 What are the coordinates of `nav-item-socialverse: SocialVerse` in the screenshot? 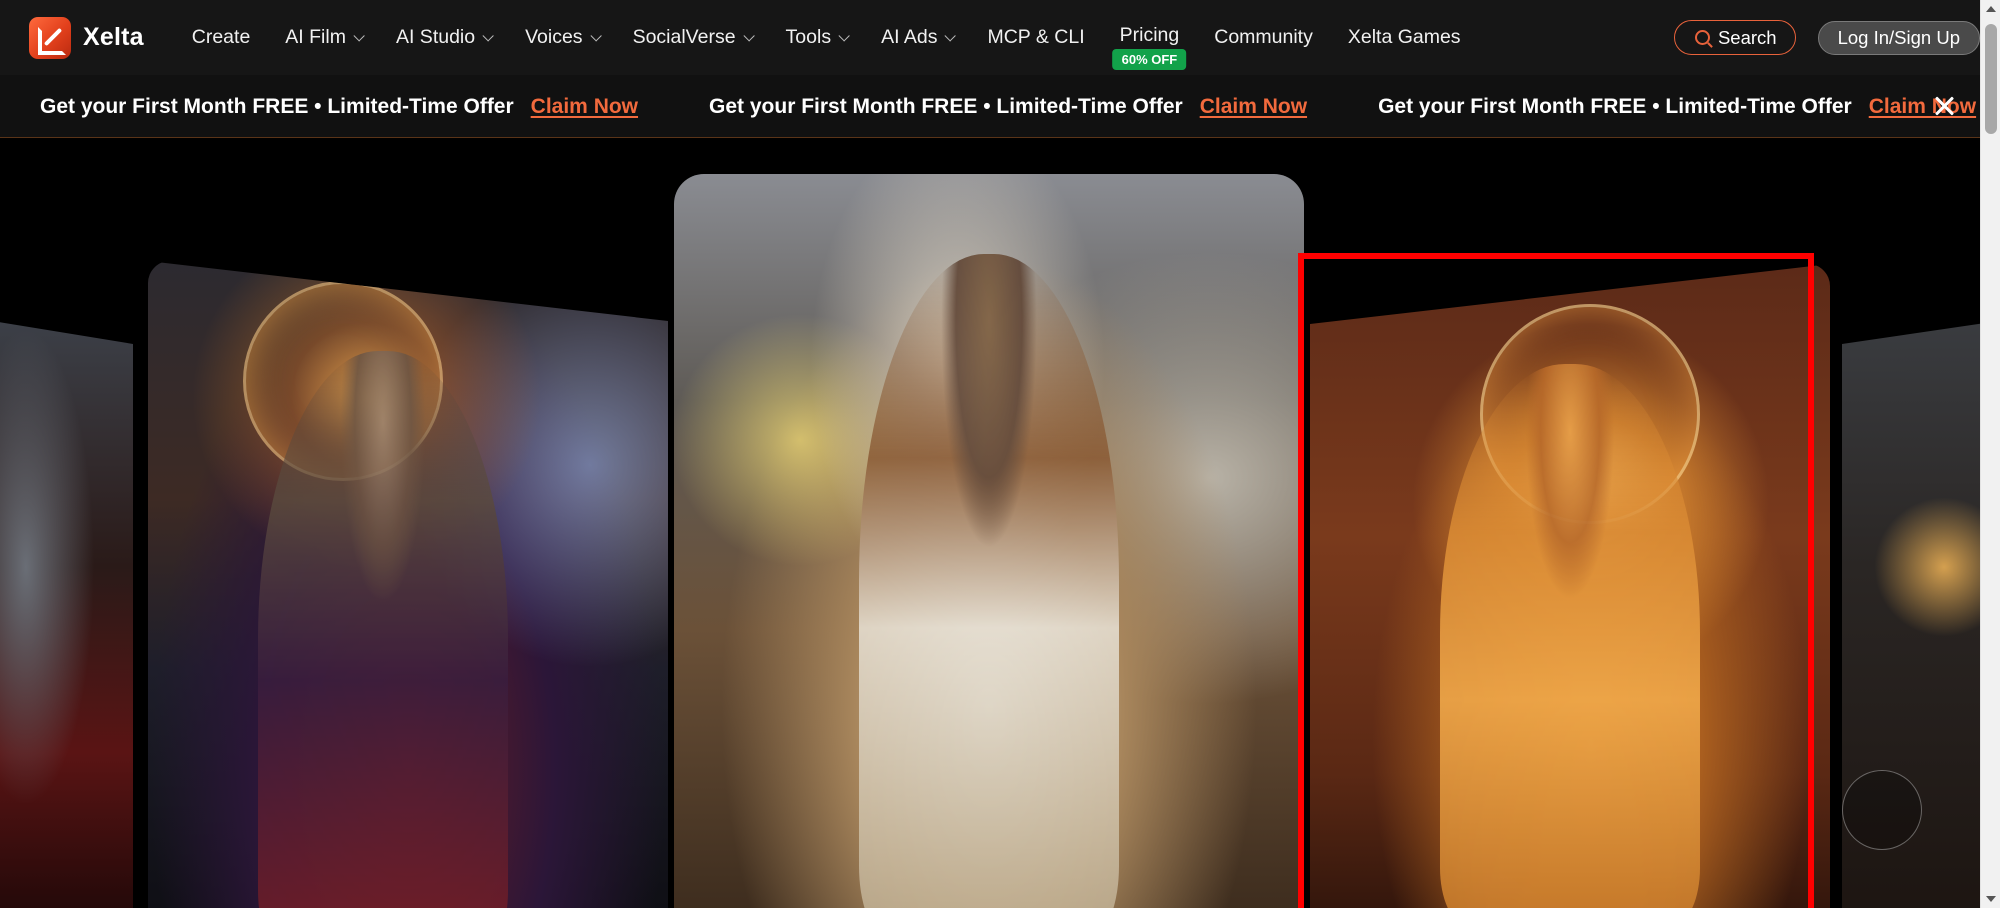 It's located at (693, 37).